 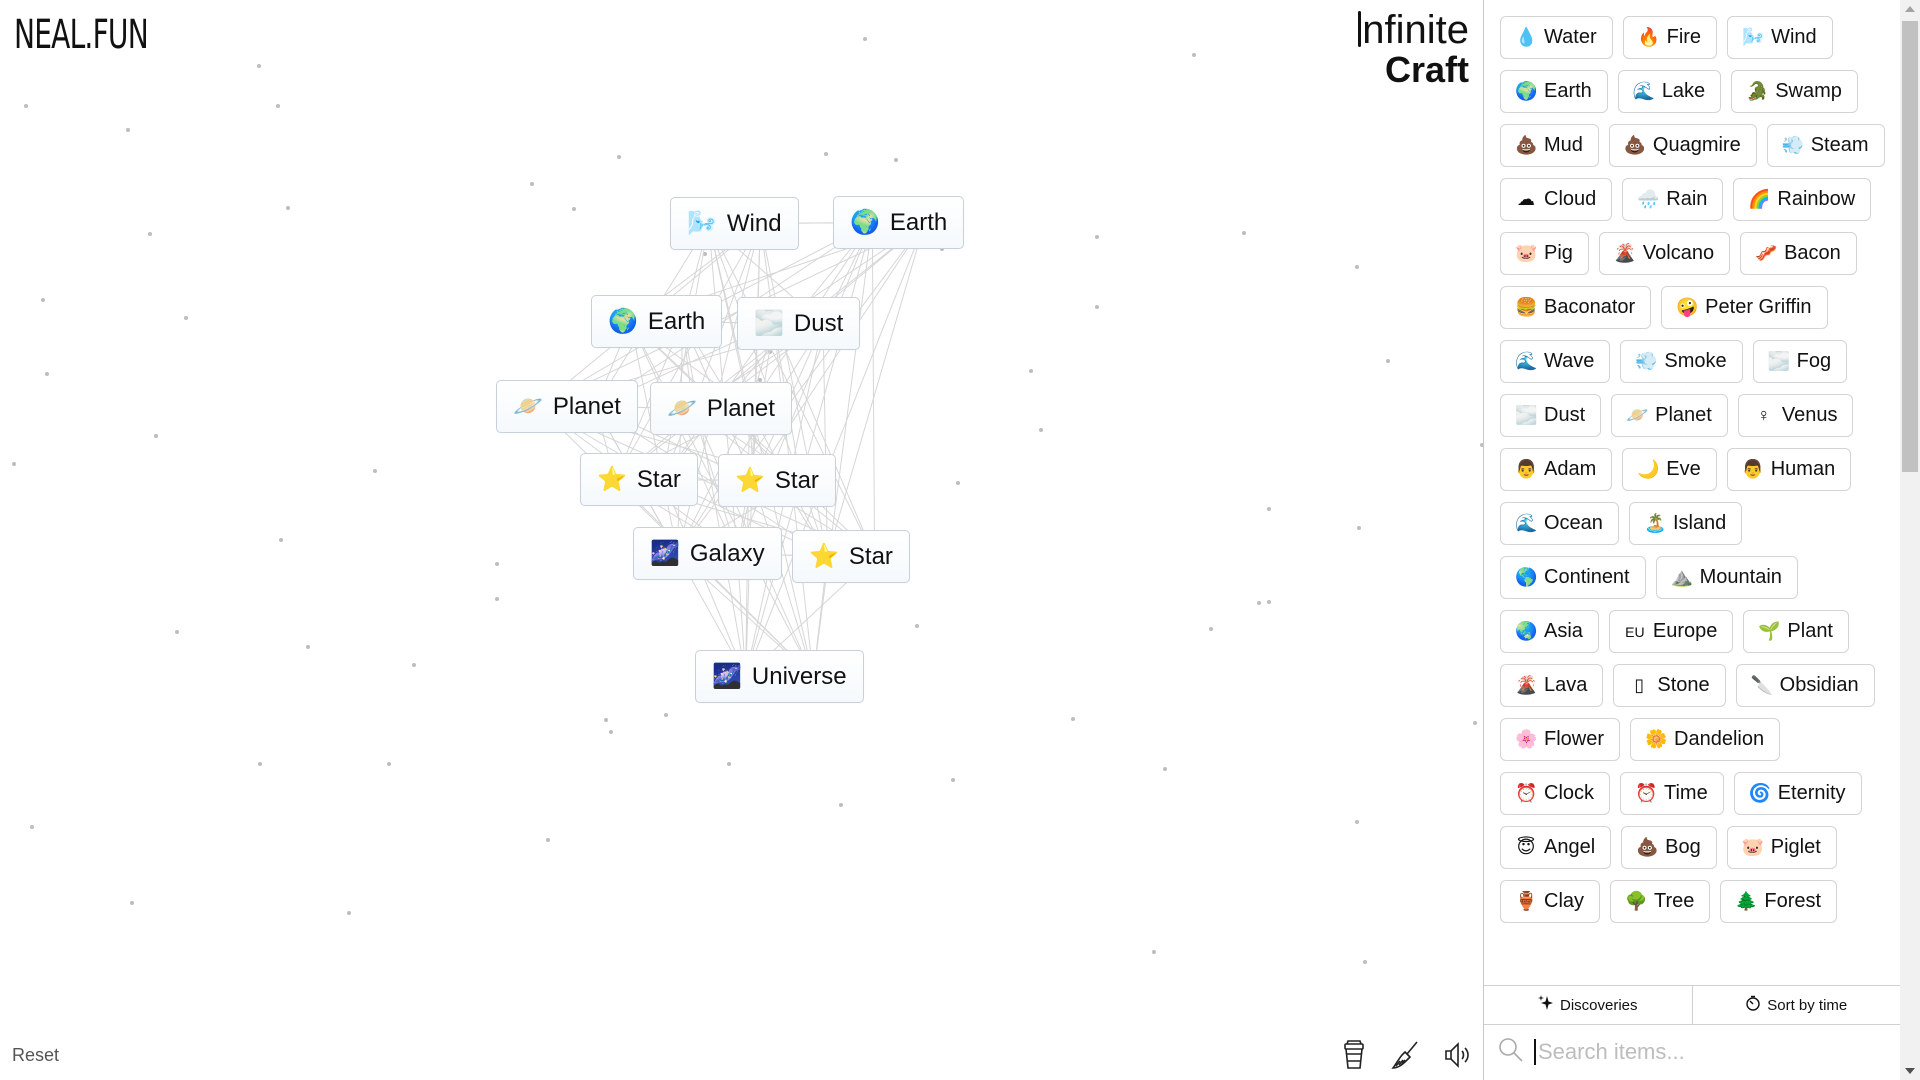 I want to click on sidebar-item-continent: 🌎 Continent, so click(x=1573, y=577).